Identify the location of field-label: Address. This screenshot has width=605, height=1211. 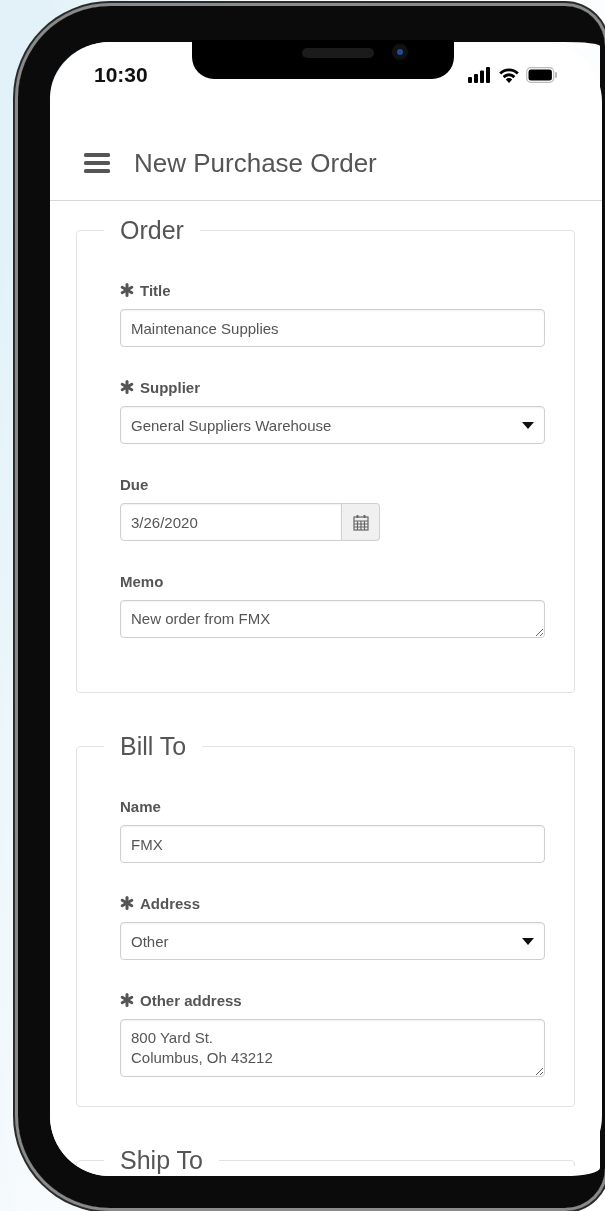
(170, 903).